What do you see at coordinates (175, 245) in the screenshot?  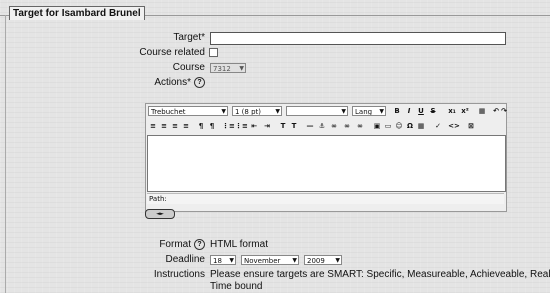 I see `format-label-text: Format` at bounding box center [175, 245].